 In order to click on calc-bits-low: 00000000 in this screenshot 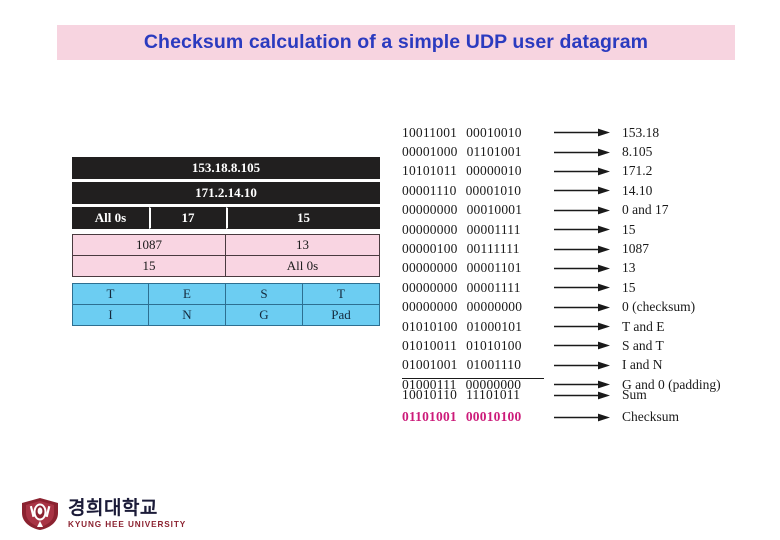, I will do `click(494, 307)`.